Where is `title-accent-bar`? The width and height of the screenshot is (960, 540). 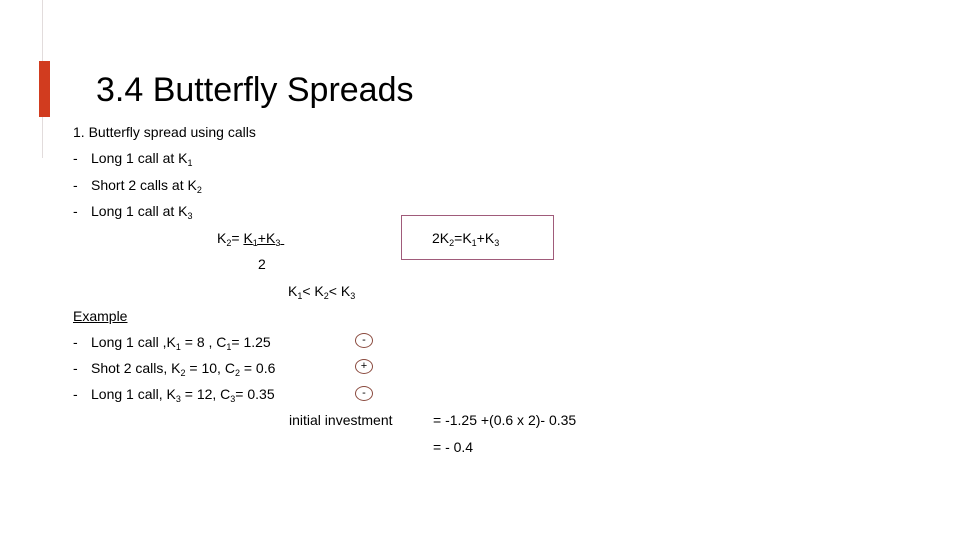
title-accent-bar is located at coordinates (44, 89).